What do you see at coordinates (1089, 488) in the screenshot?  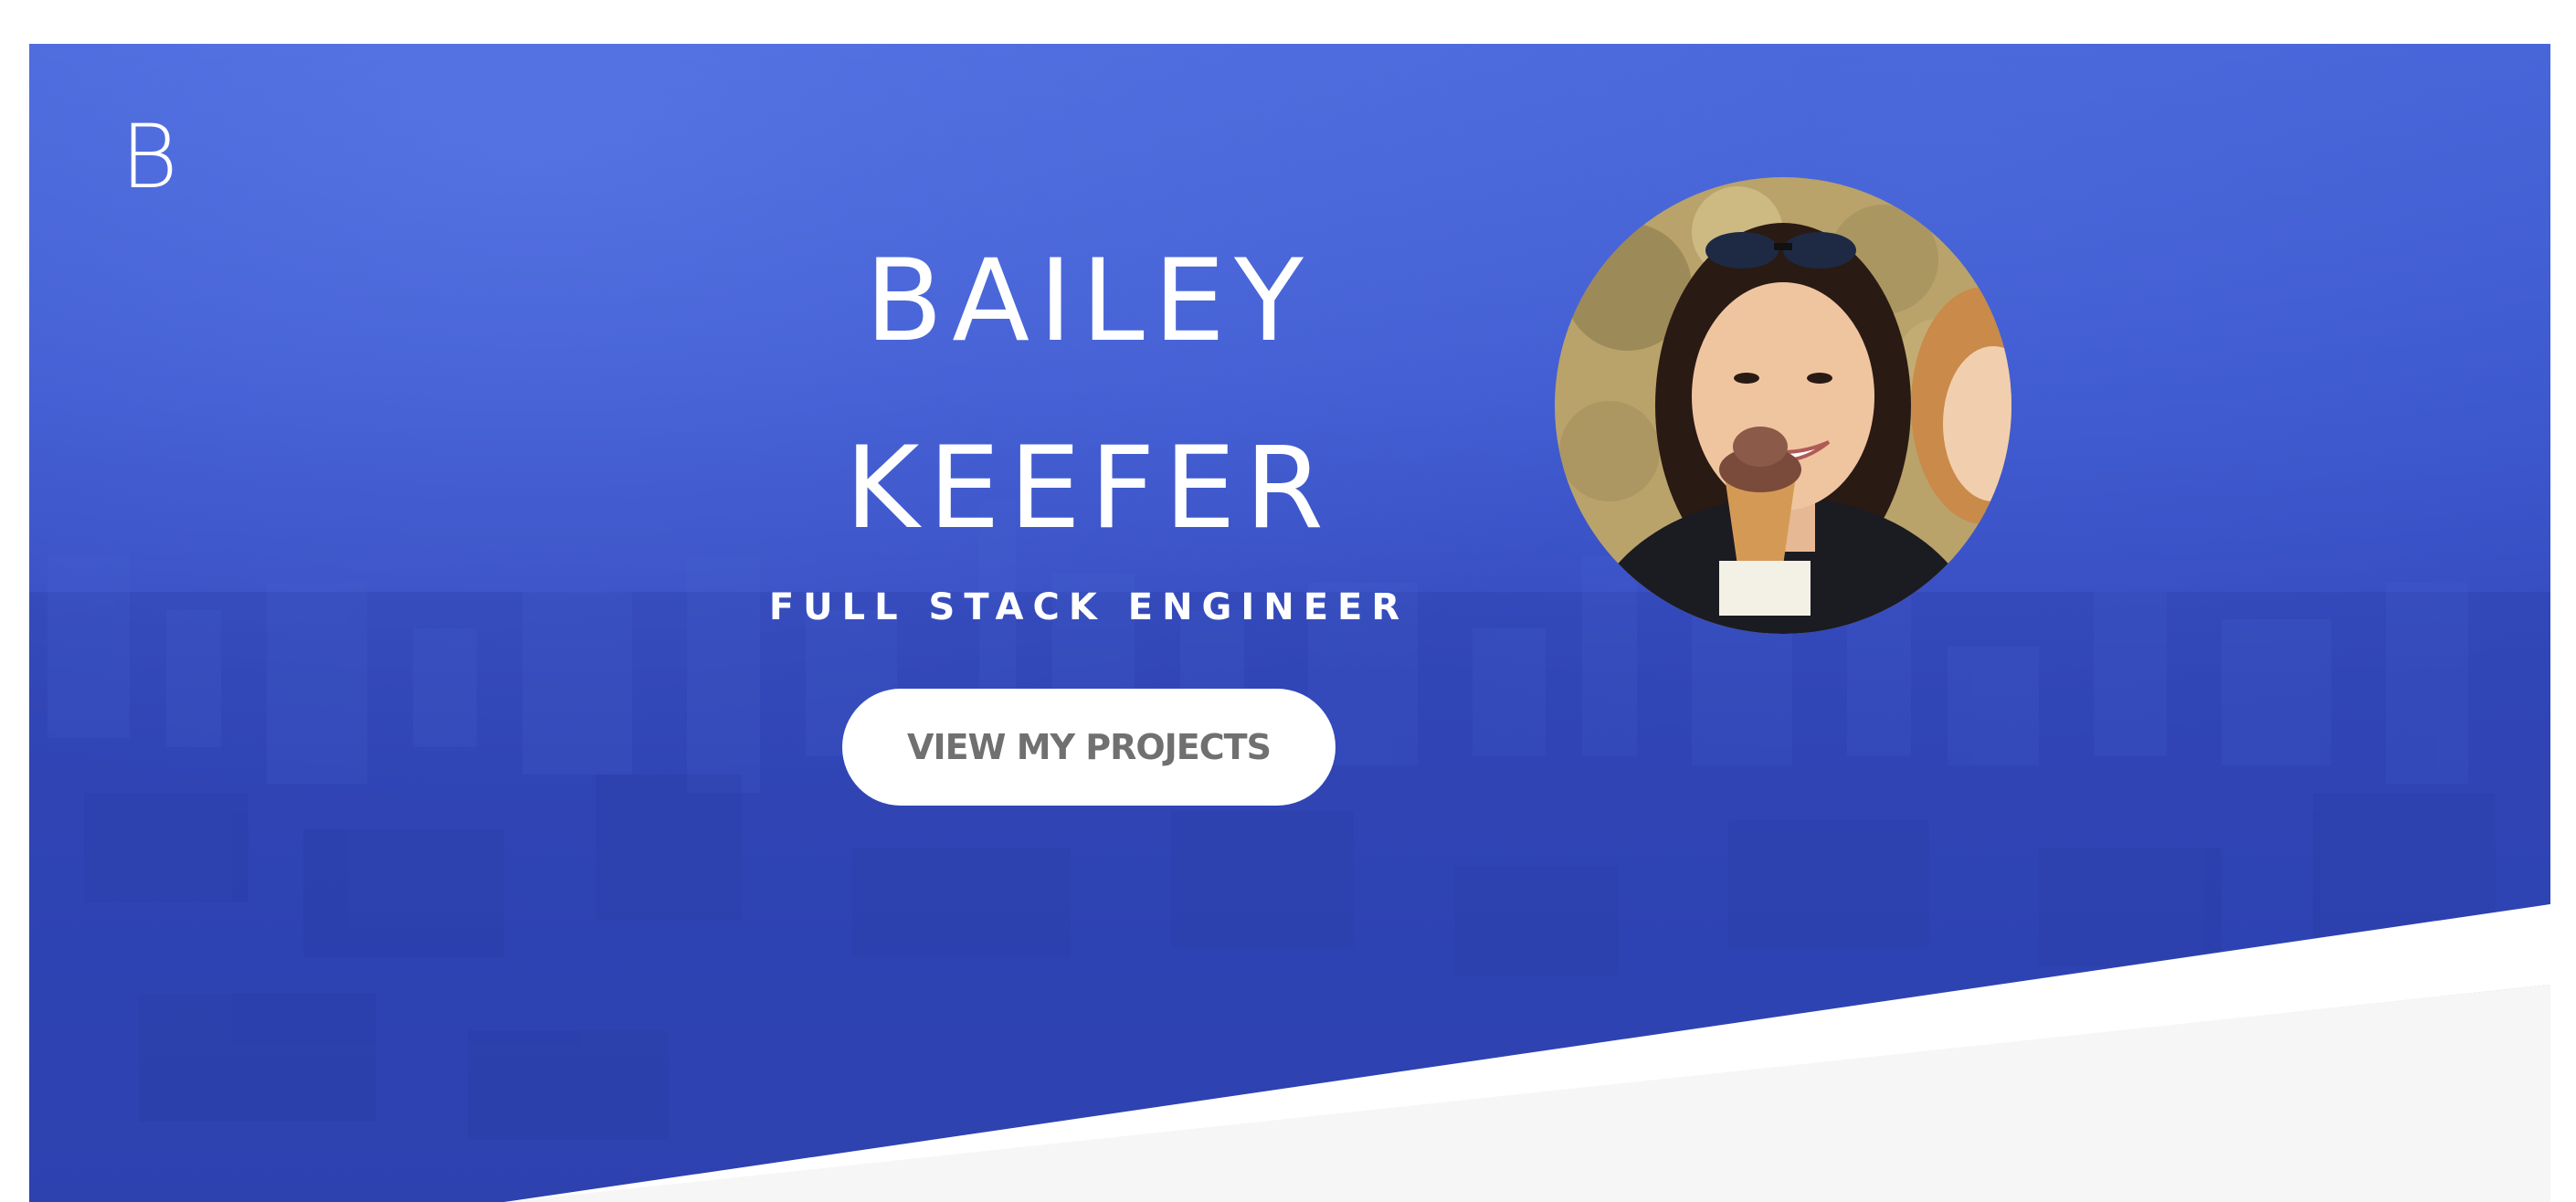 I see `name-last: KEEFER` at bounding box center [1089, 488].